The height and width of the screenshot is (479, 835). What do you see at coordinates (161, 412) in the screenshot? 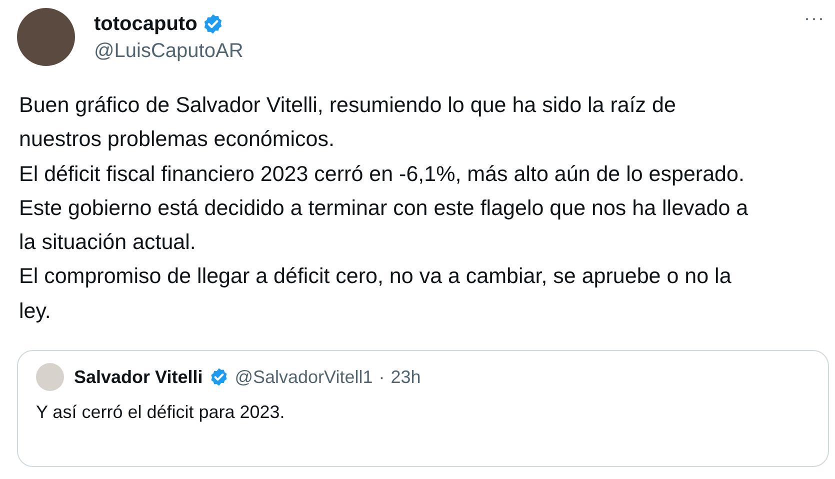
I see `quoted-tweet-text: Y así cerró el déficit para 2023.` at bounding box center [161, 412].